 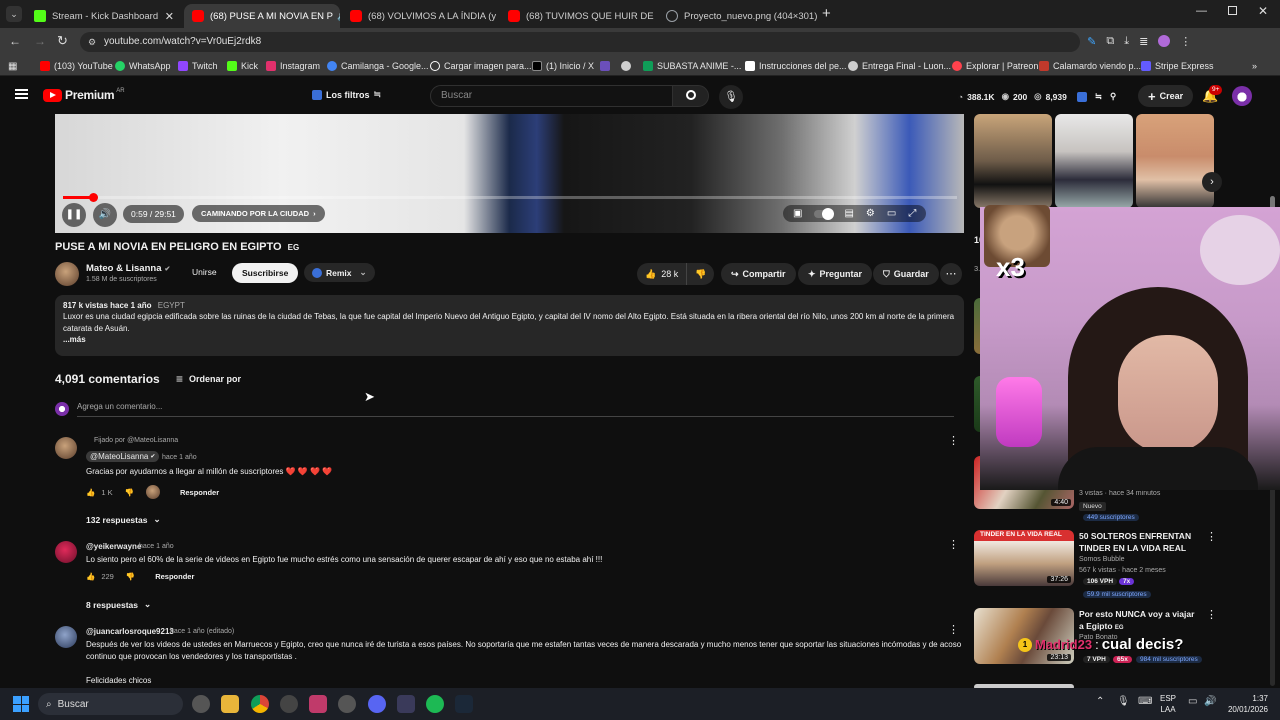 What do you see at coordinates (130, 576) in the screenshot?
I see `thumbs-down-icon: 👎` at bounding box center [130, 576].